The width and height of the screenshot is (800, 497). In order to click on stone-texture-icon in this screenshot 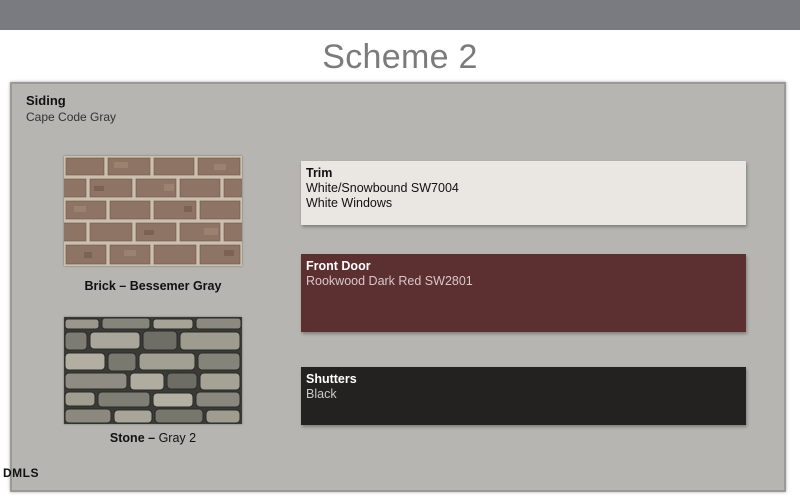, I will do `click(153, 370)`.